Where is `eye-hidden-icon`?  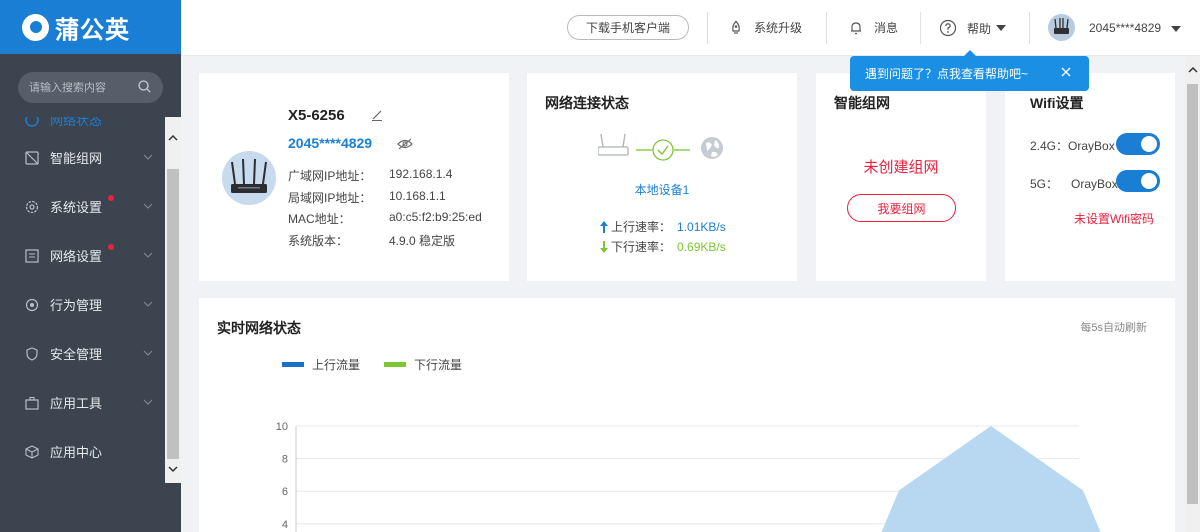
eye-hidden-icon is located at coordinates (405, 144).